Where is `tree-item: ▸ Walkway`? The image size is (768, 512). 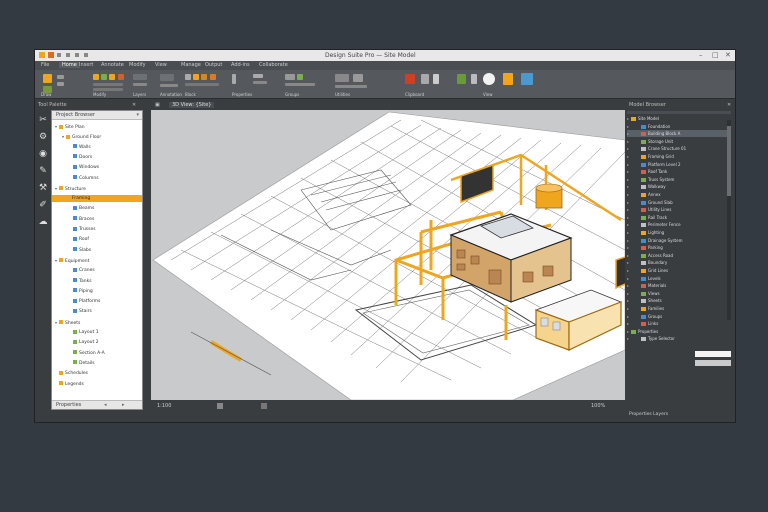
tree-item: ▸ Walkway is located at coordinates (646, 186).